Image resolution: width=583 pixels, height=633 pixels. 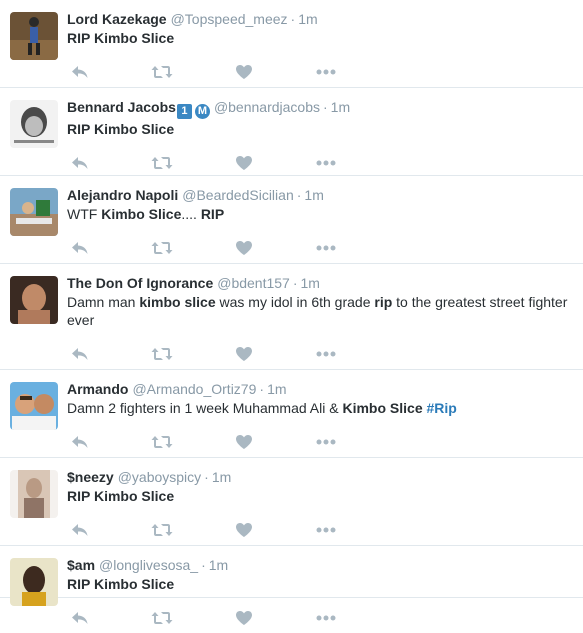 I want to click on emoji-badge-one: 1, so click(x=184, y=111).